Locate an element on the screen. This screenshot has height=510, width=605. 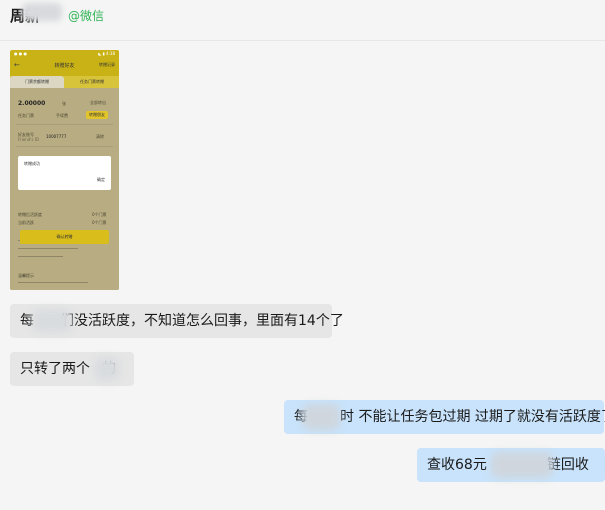
phone-confirm-button: 确认转赠 is located at coordinates (64, 237).